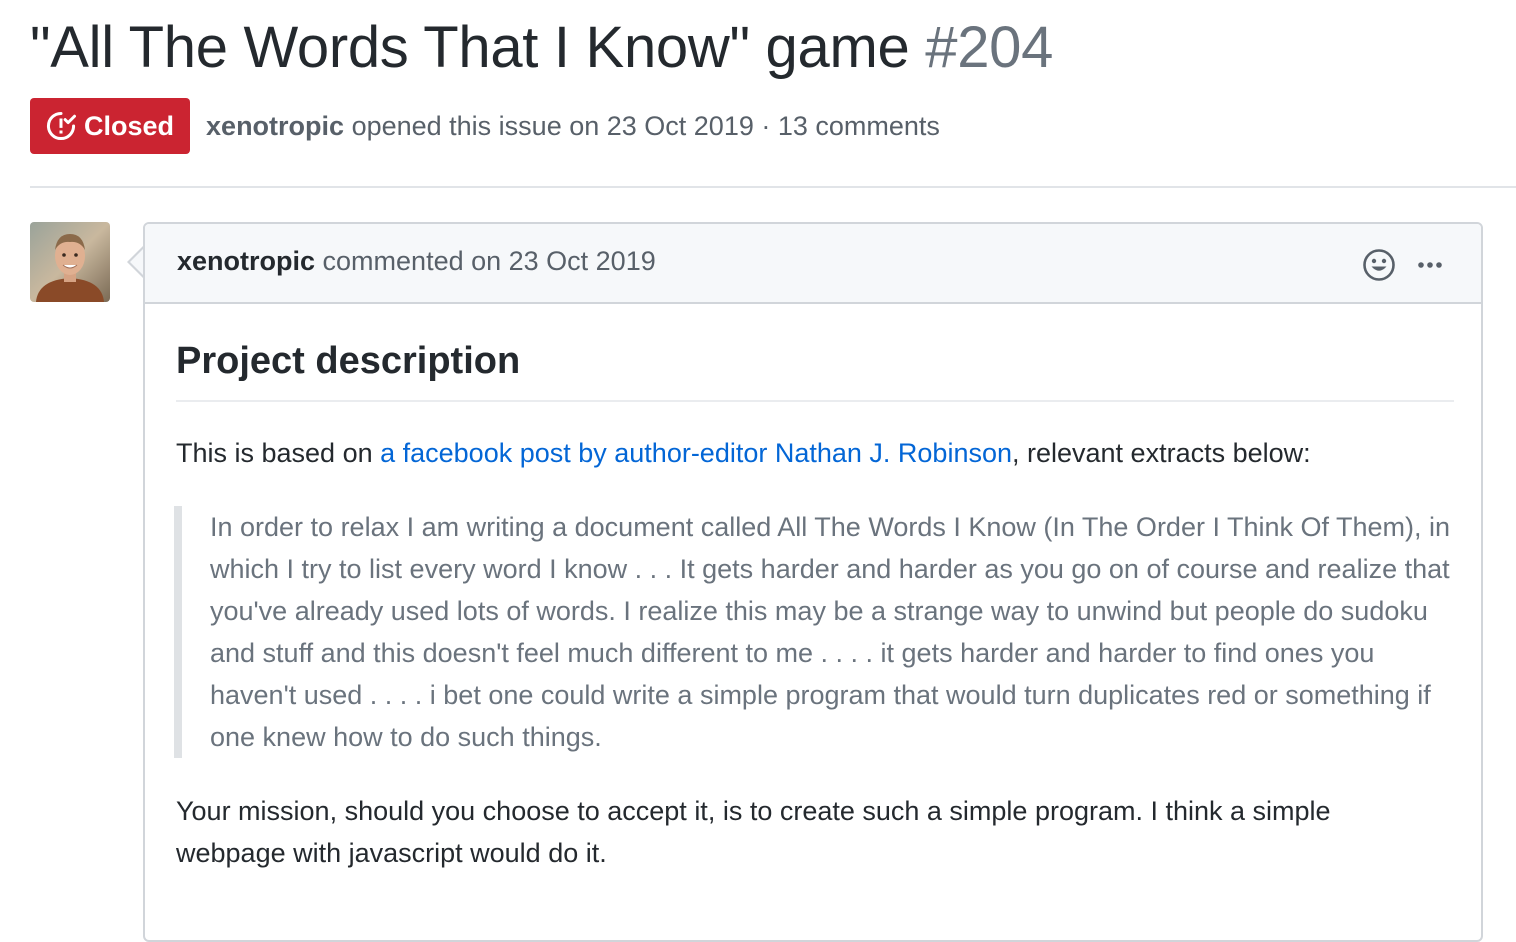 This screenshot has width=1516, height=942. Describe the element at coordinates (485, 261) in the screenshot. I see `comment-date-text: commented on 23 Oct 2019` at that location.